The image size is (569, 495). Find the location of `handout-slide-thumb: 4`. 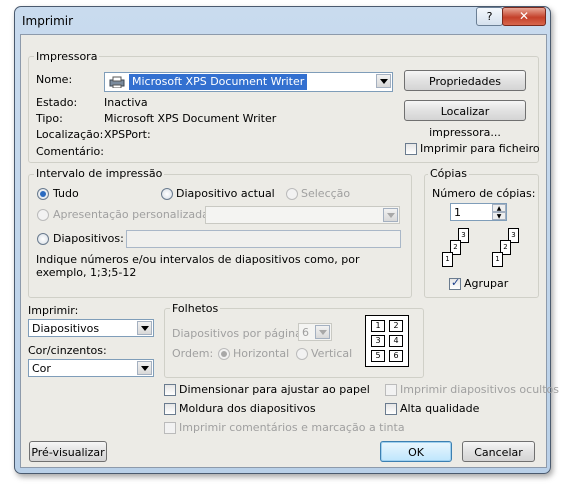

handout-slide-thumb: 4 is located at coordinates (396, 341).